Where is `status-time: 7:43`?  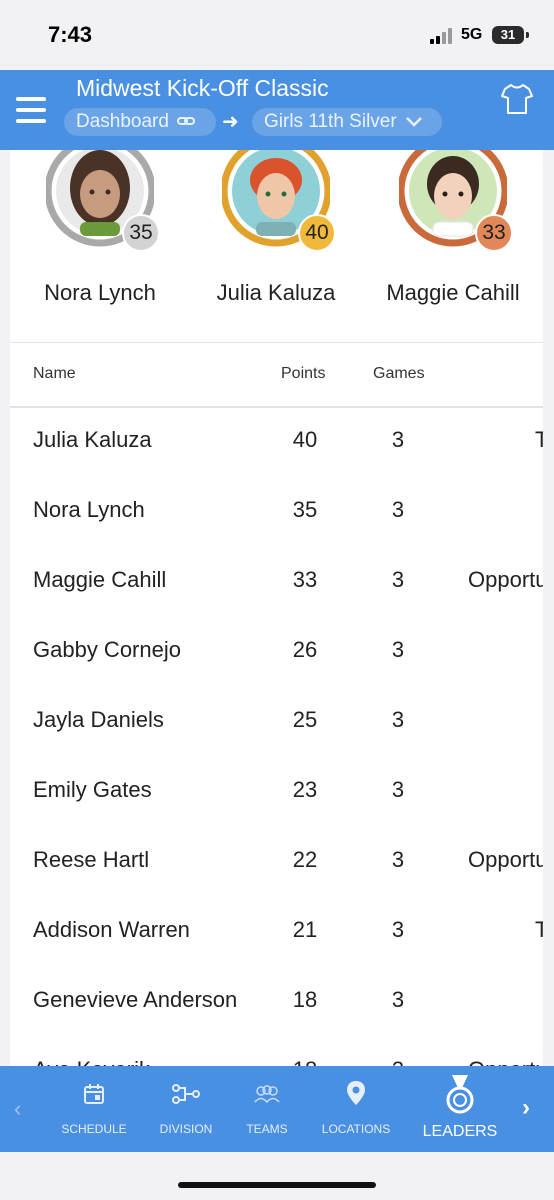 status-time: 7:43 is located at coordinates (70, 34).